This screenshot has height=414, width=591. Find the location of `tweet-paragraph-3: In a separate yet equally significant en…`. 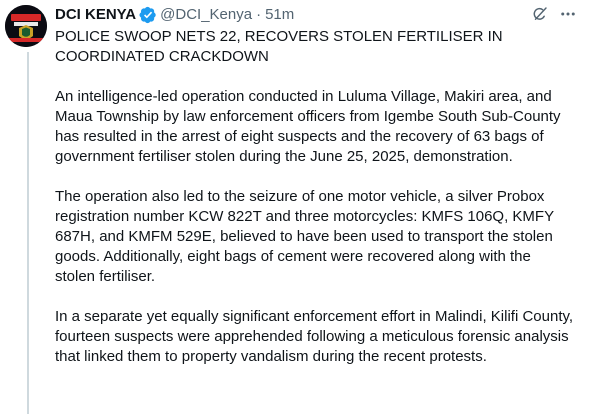

tweet-paragraph-3: In a separate yet equally significant en… is located at coordinates (314, 336).